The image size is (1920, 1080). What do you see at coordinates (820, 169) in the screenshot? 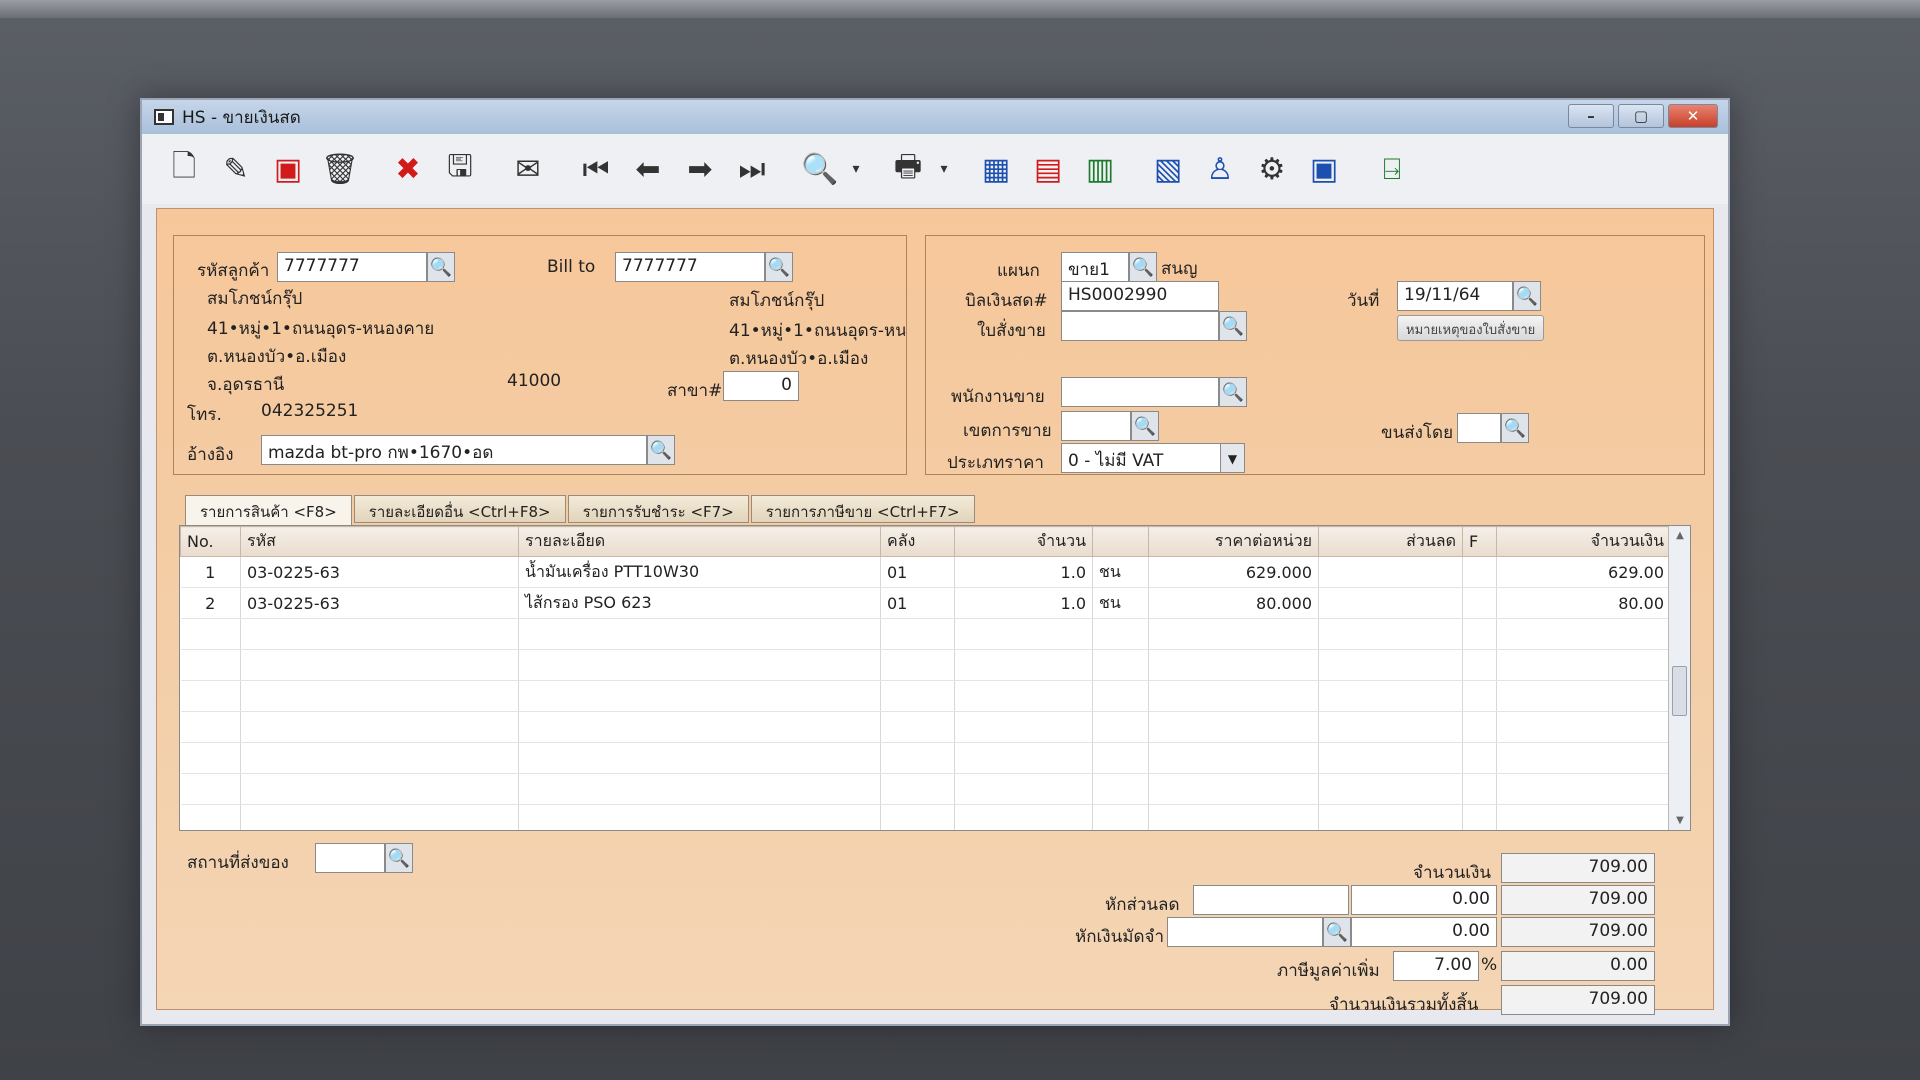
I see `find-icon: 🔍` at bounding box center [820, 169].